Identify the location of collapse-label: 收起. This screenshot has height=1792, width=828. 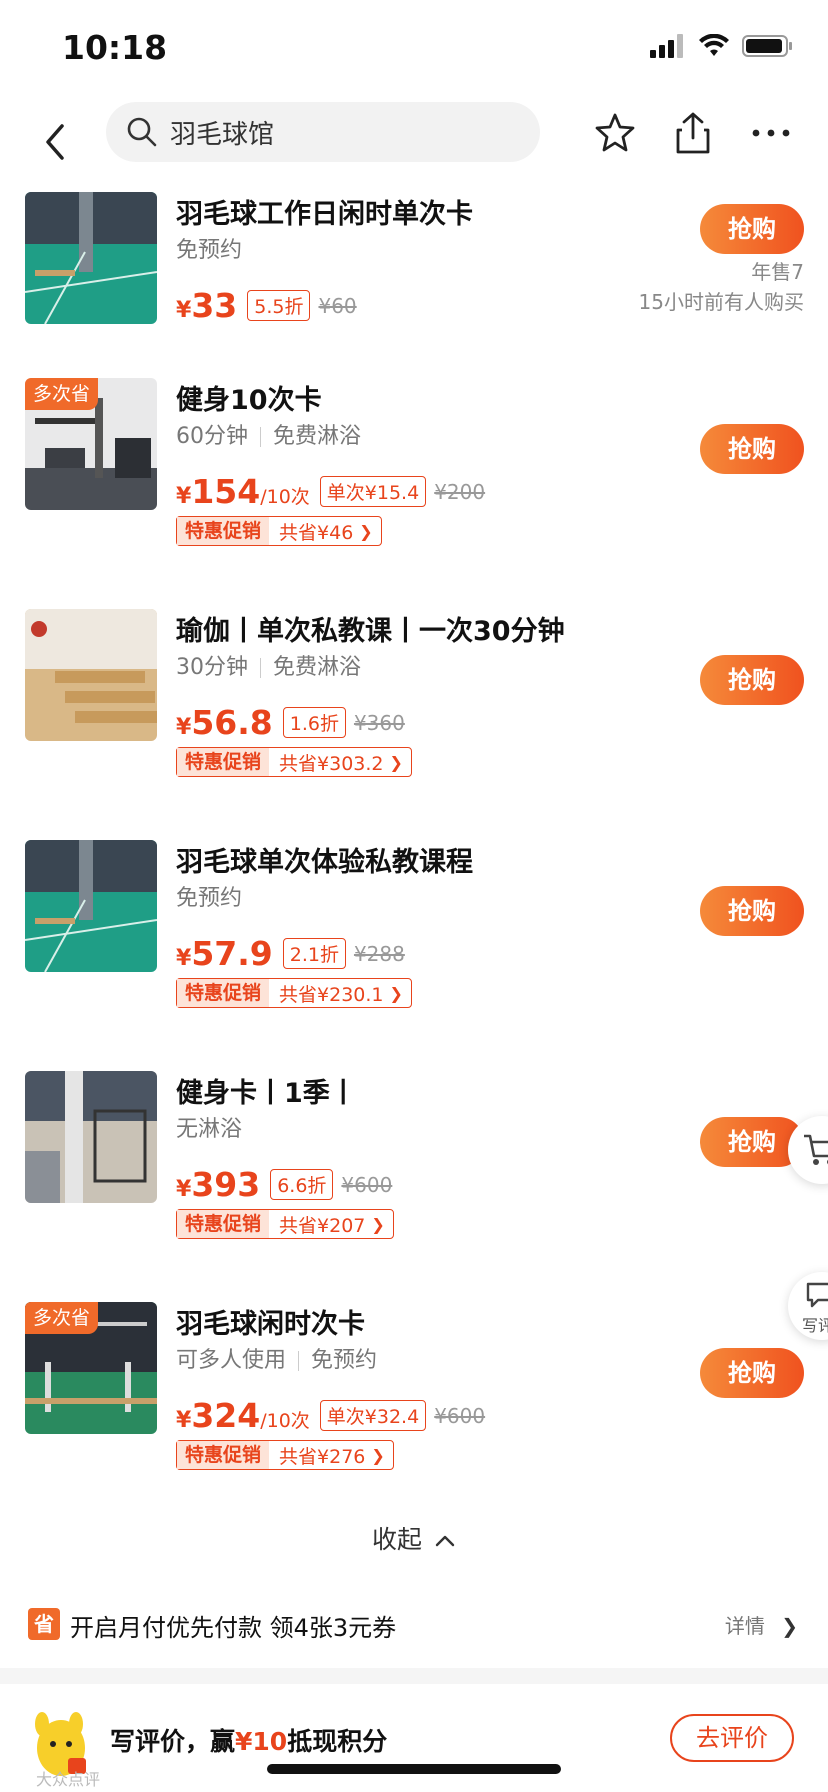
(397, 1539).